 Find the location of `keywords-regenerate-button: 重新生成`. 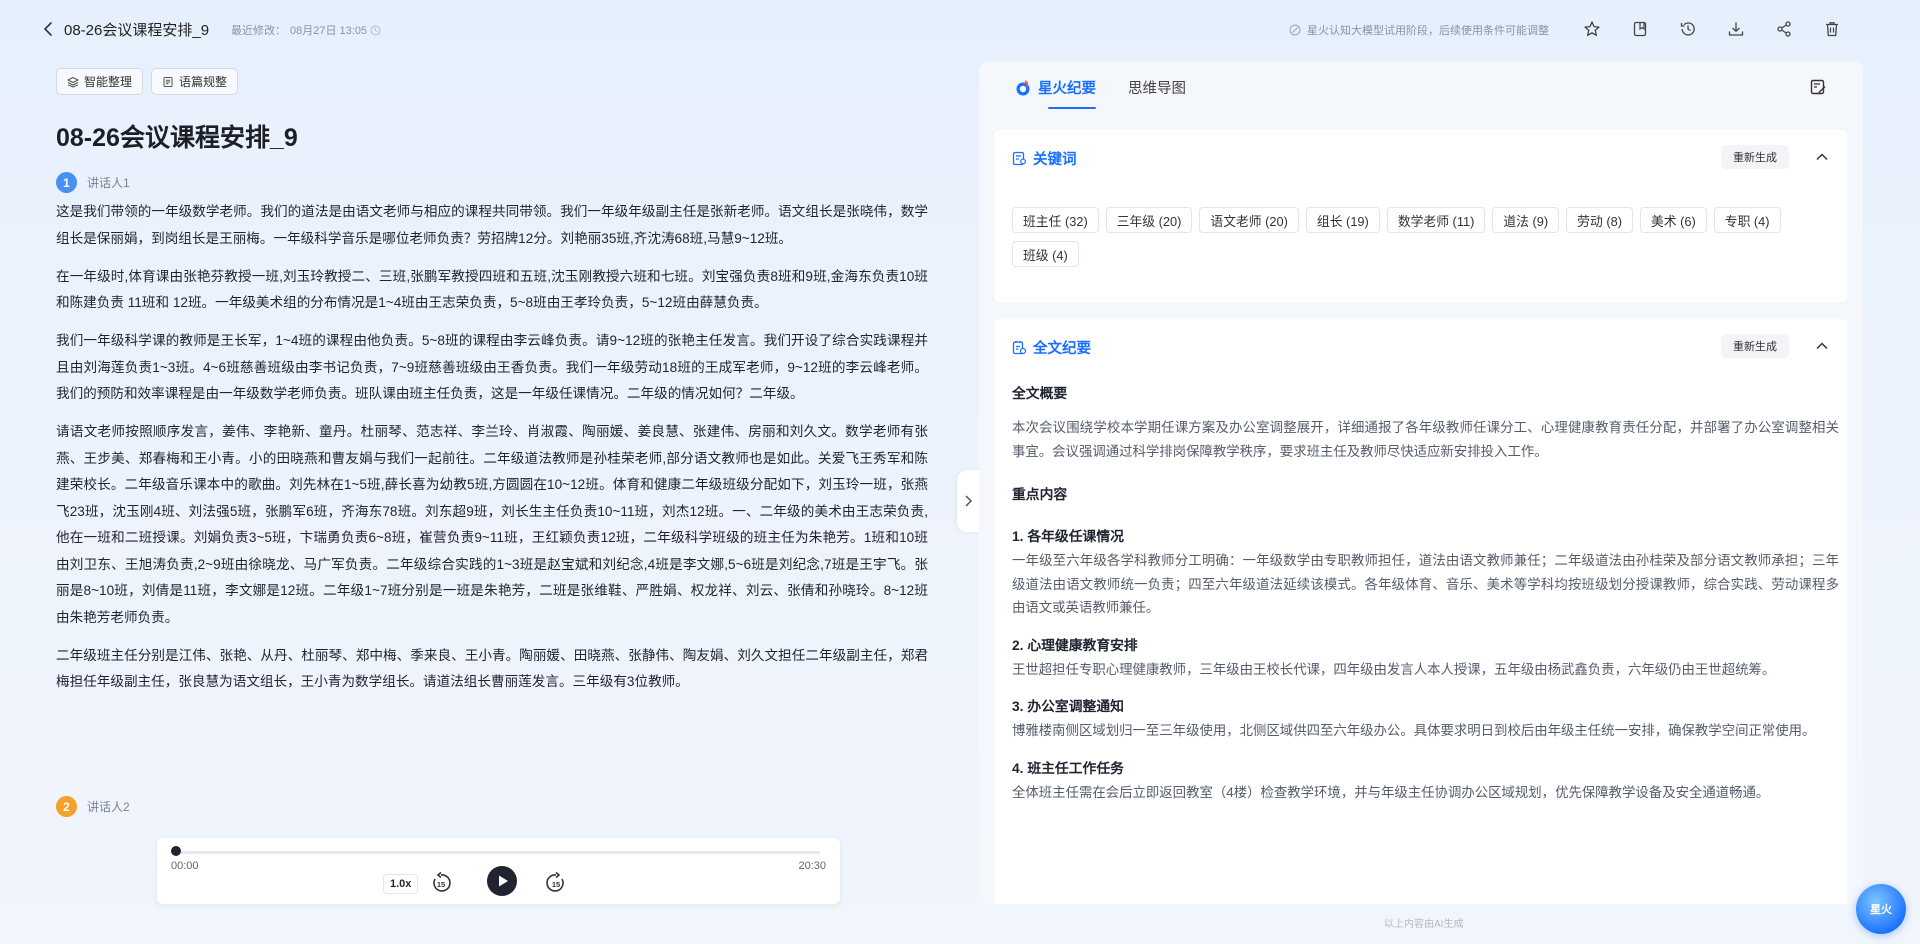

keywords-regenerate-button: 重新生成 is located at coordinates (1755, 157).